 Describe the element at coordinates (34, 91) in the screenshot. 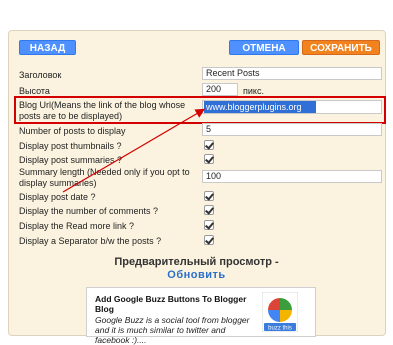

I see `height-label: Высота` at that location.